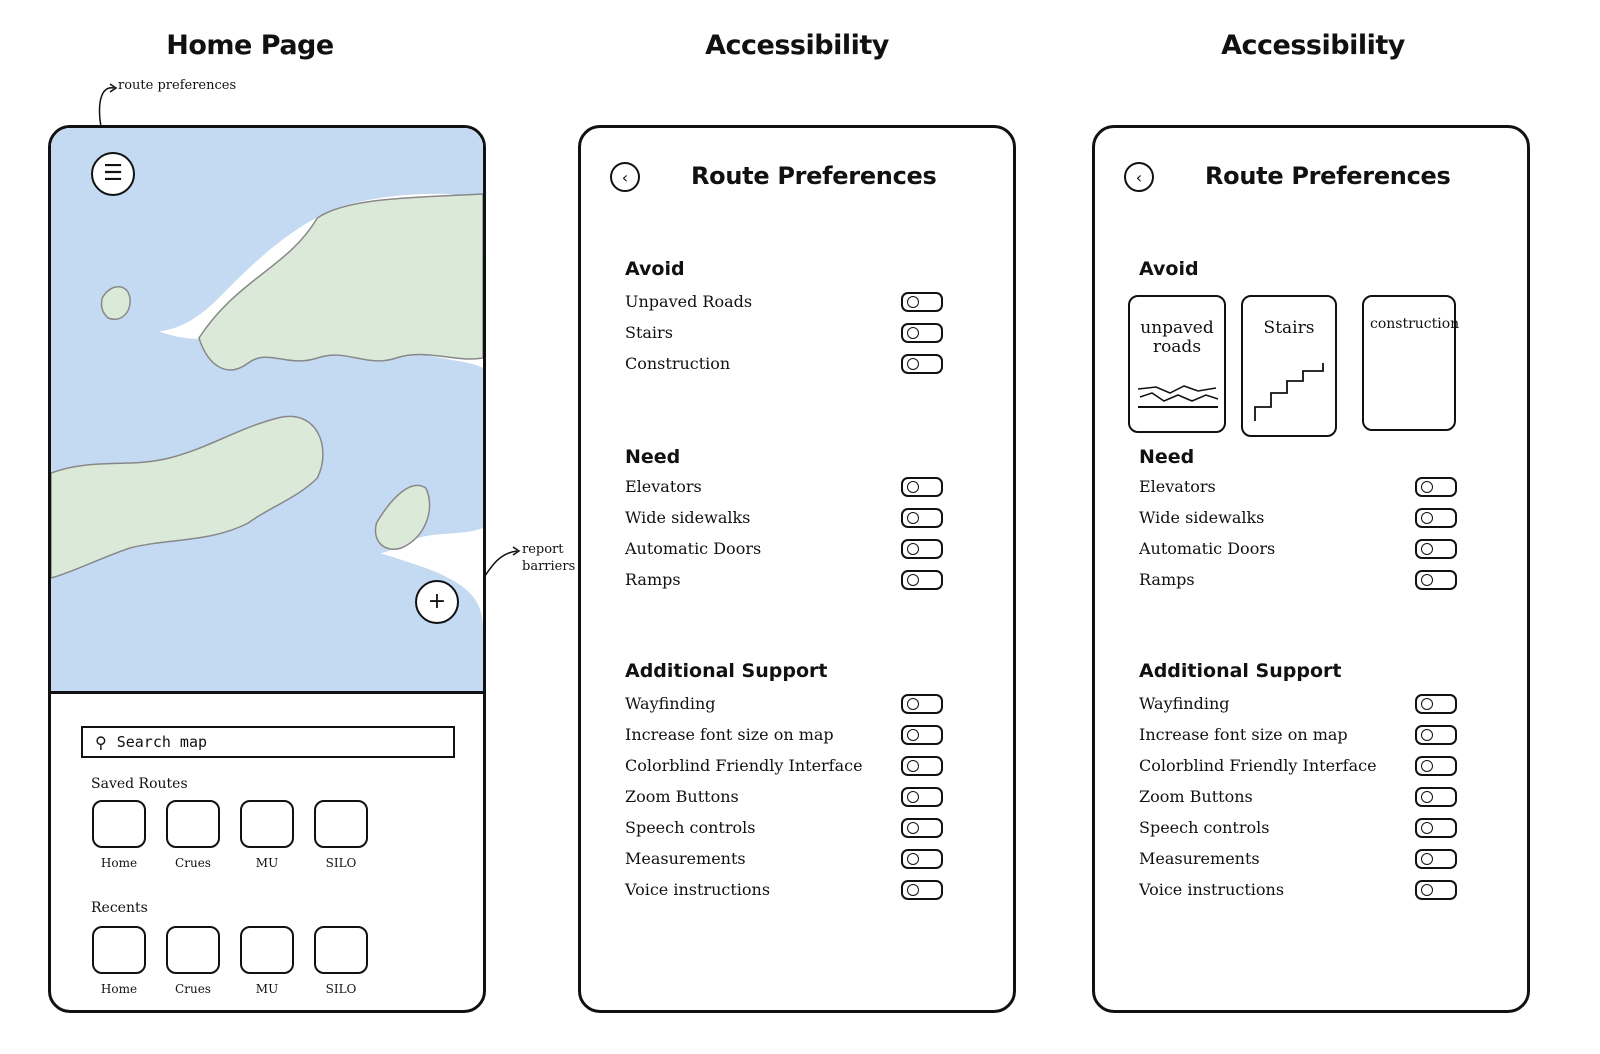 The image size is (1600, 1054). I want to click on recents-label: Recents, so click(119, 908).